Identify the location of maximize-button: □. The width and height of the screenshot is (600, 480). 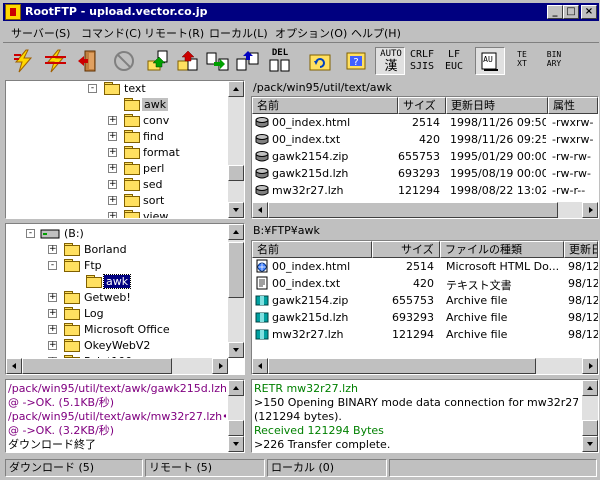
(571, 12).